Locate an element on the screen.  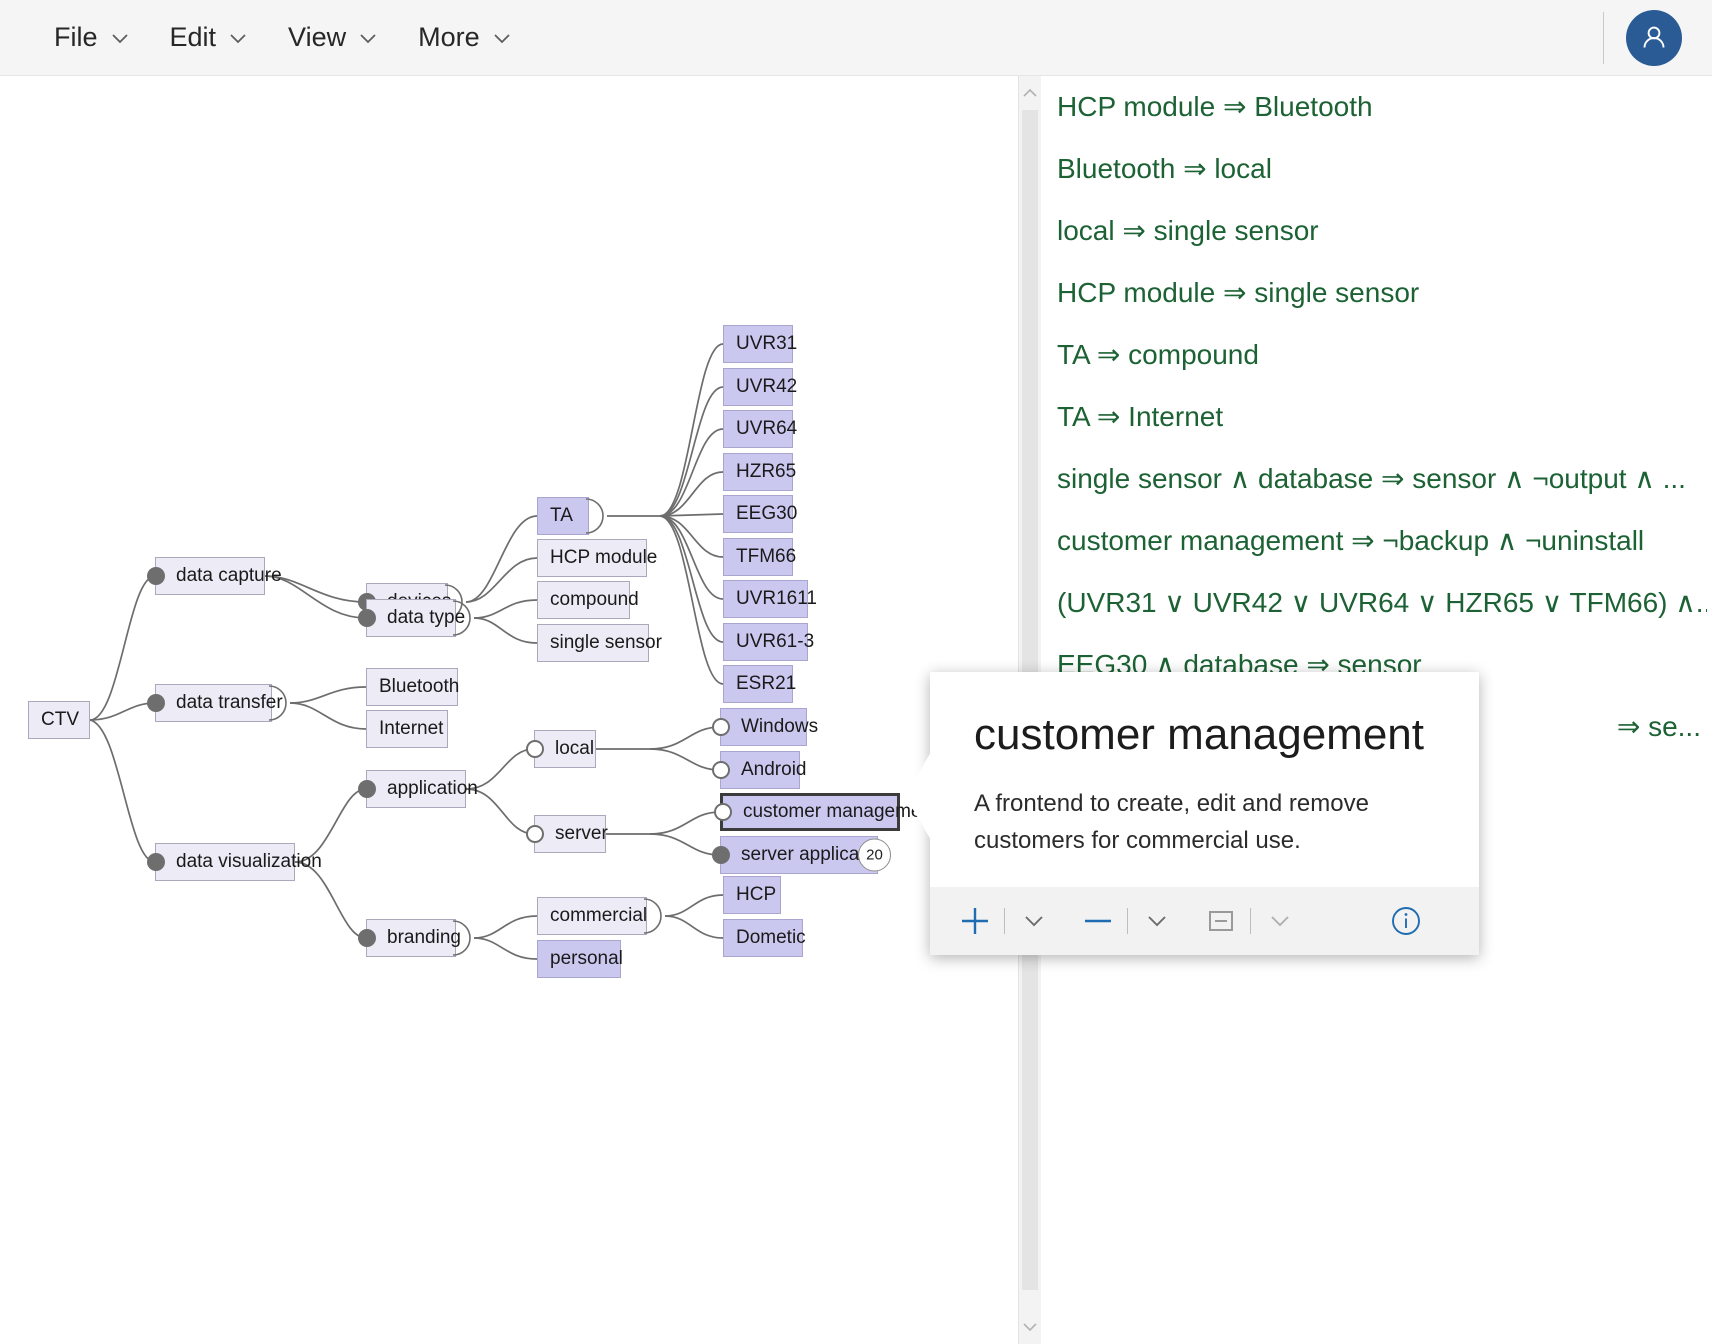
feature-node-bluetooth: Bluetooth is located at coordinates (412, 687).